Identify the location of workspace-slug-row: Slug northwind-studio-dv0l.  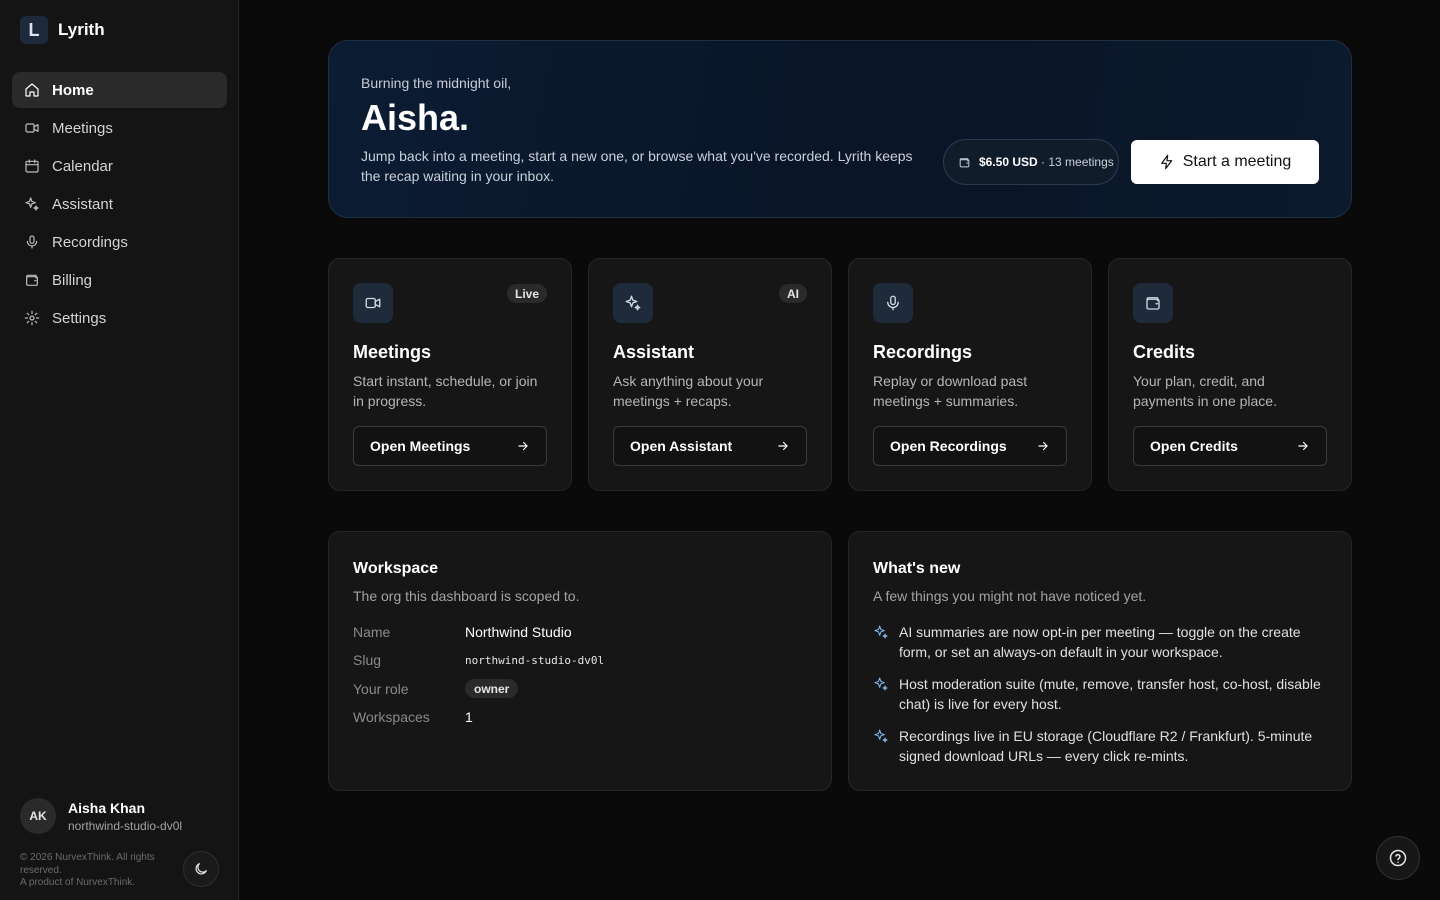
(478, 660).